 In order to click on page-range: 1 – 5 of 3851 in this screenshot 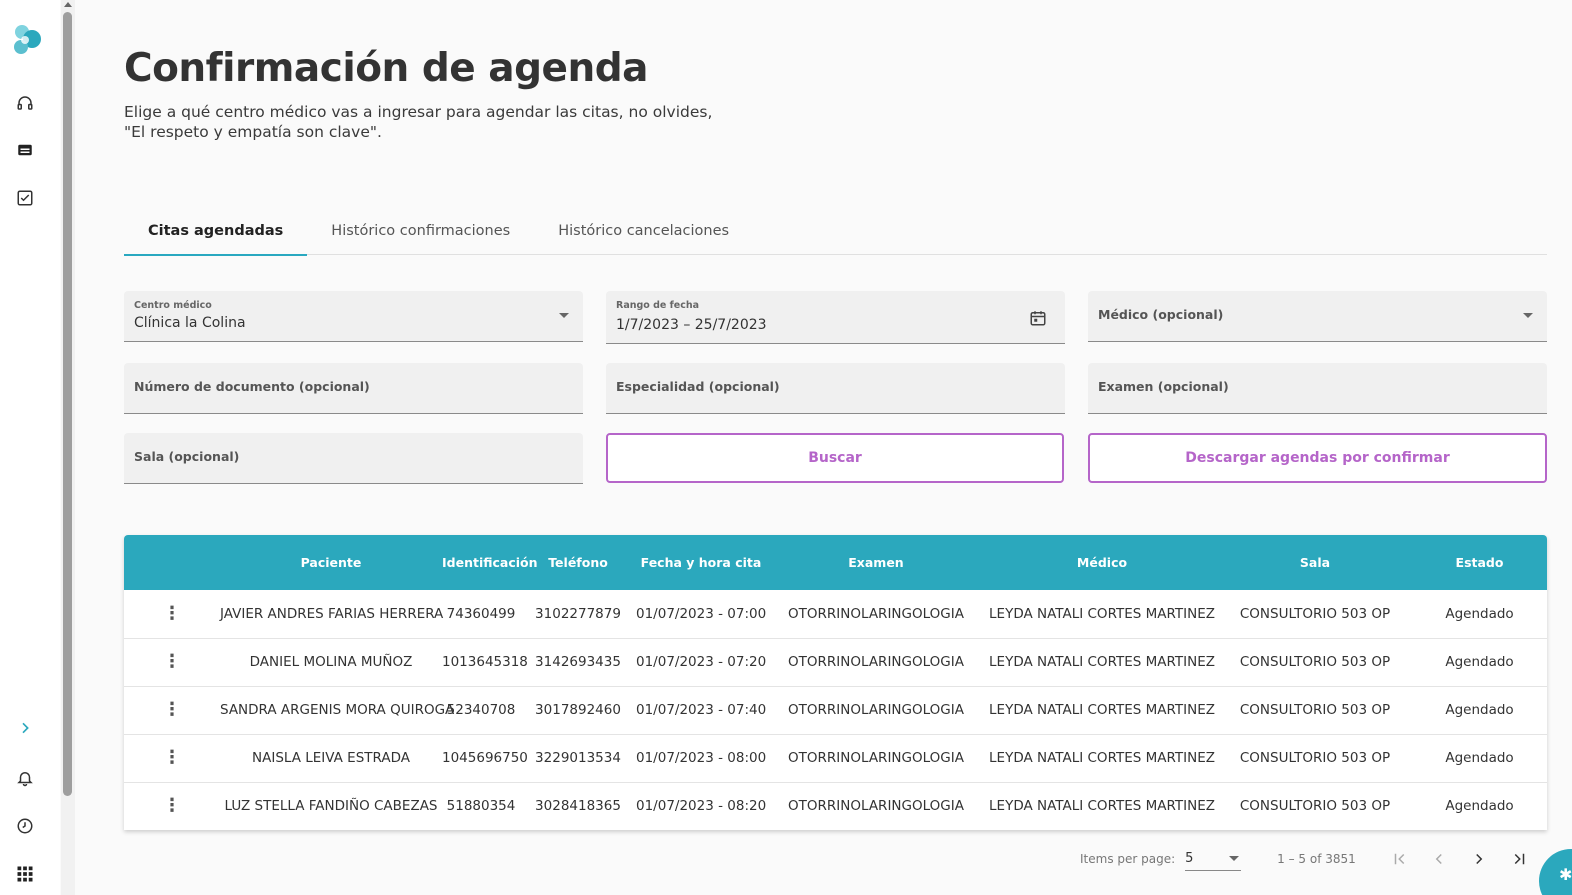, I will do `click(1316, 859)`.